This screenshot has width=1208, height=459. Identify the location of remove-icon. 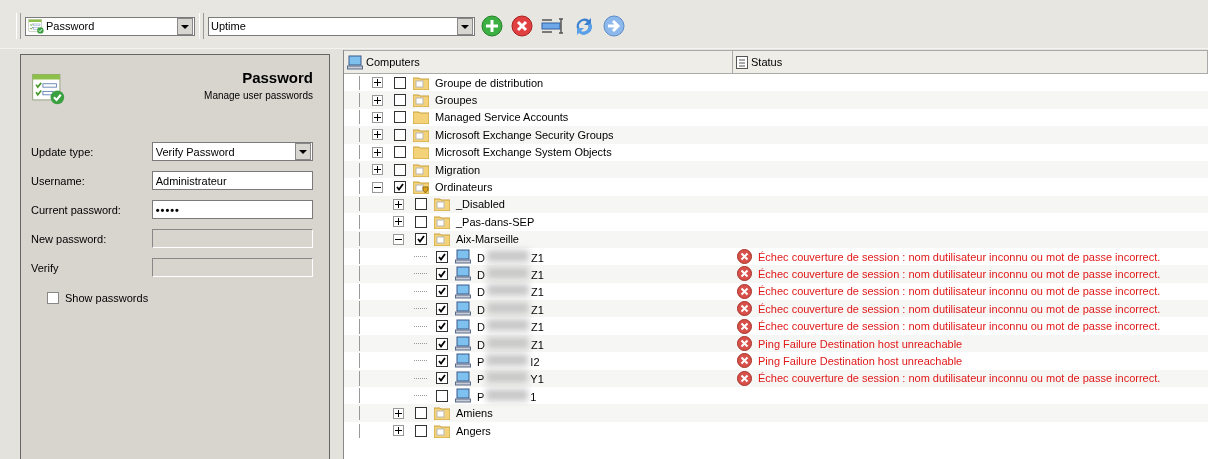
(522, 26).